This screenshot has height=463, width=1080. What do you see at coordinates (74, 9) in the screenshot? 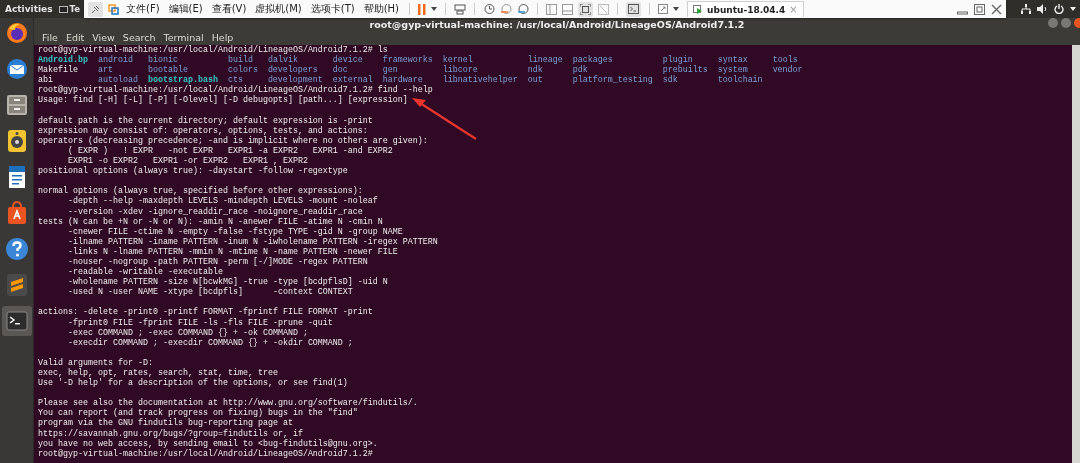
I see `app-menu: Te` at bounding box center [74, 9].